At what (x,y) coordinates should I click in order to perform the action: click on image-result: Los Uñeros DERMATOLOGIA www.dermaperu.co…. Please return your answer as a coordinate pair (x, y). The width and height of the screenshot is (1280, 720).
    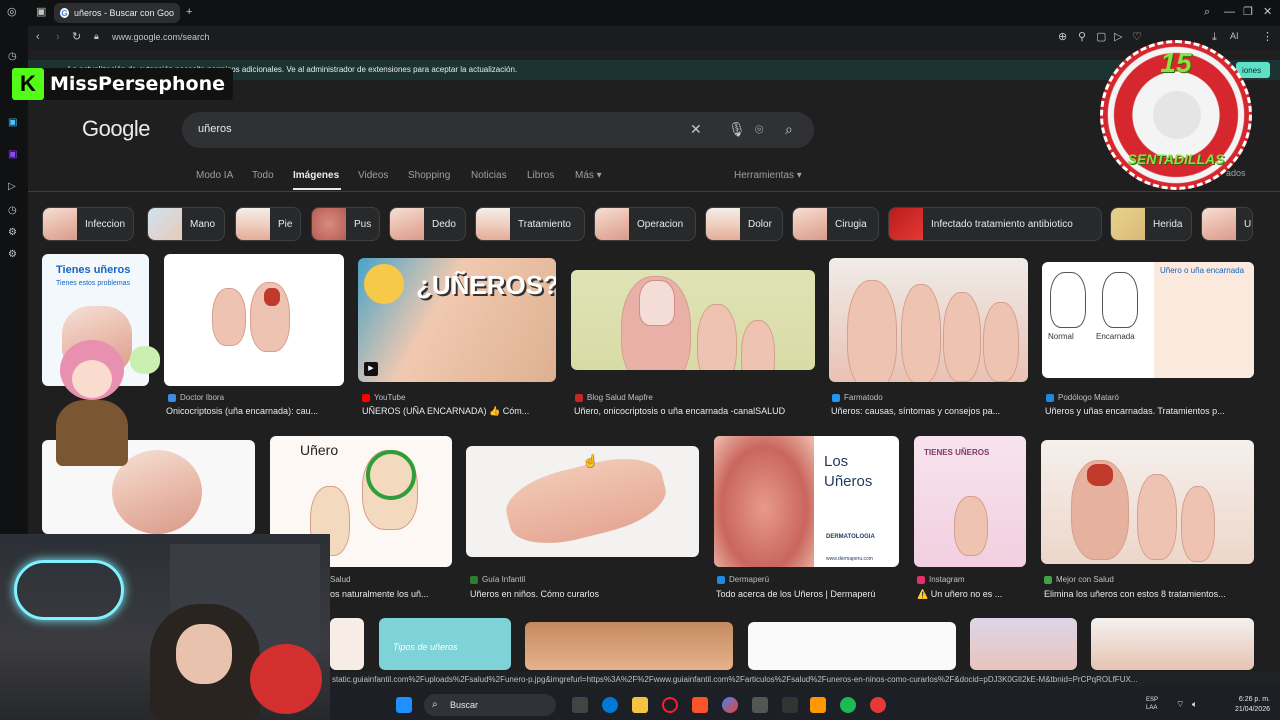
    Looking at the image, I should click on (806, 501).